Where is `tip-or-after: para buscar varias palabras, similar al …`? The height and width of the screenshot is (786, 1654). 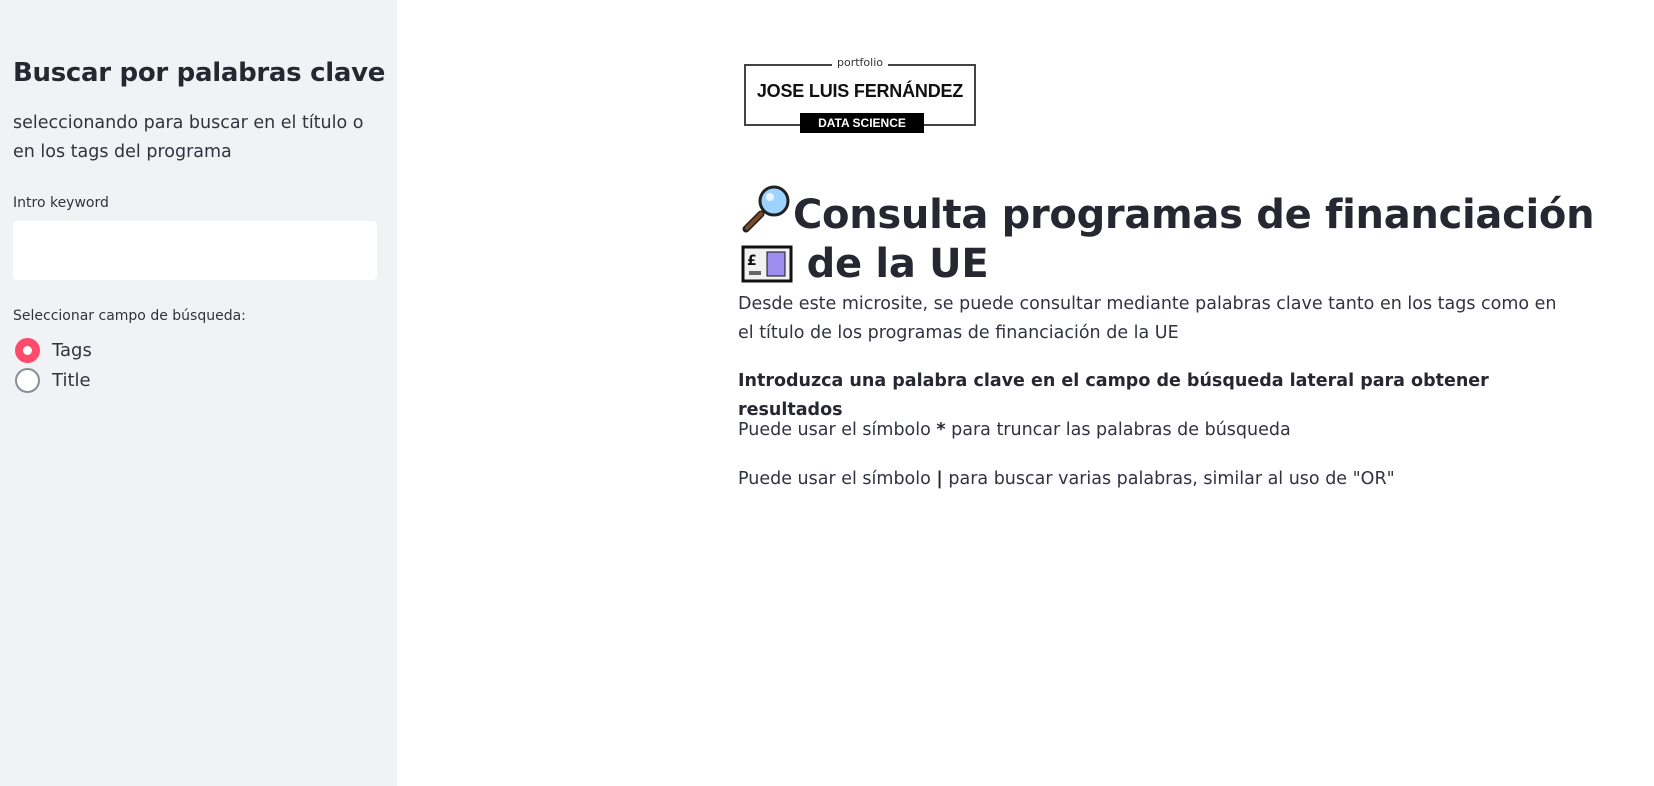 tip-or-after: para buscar varias palabras, similar al … is located at coordinates (1168, 479).